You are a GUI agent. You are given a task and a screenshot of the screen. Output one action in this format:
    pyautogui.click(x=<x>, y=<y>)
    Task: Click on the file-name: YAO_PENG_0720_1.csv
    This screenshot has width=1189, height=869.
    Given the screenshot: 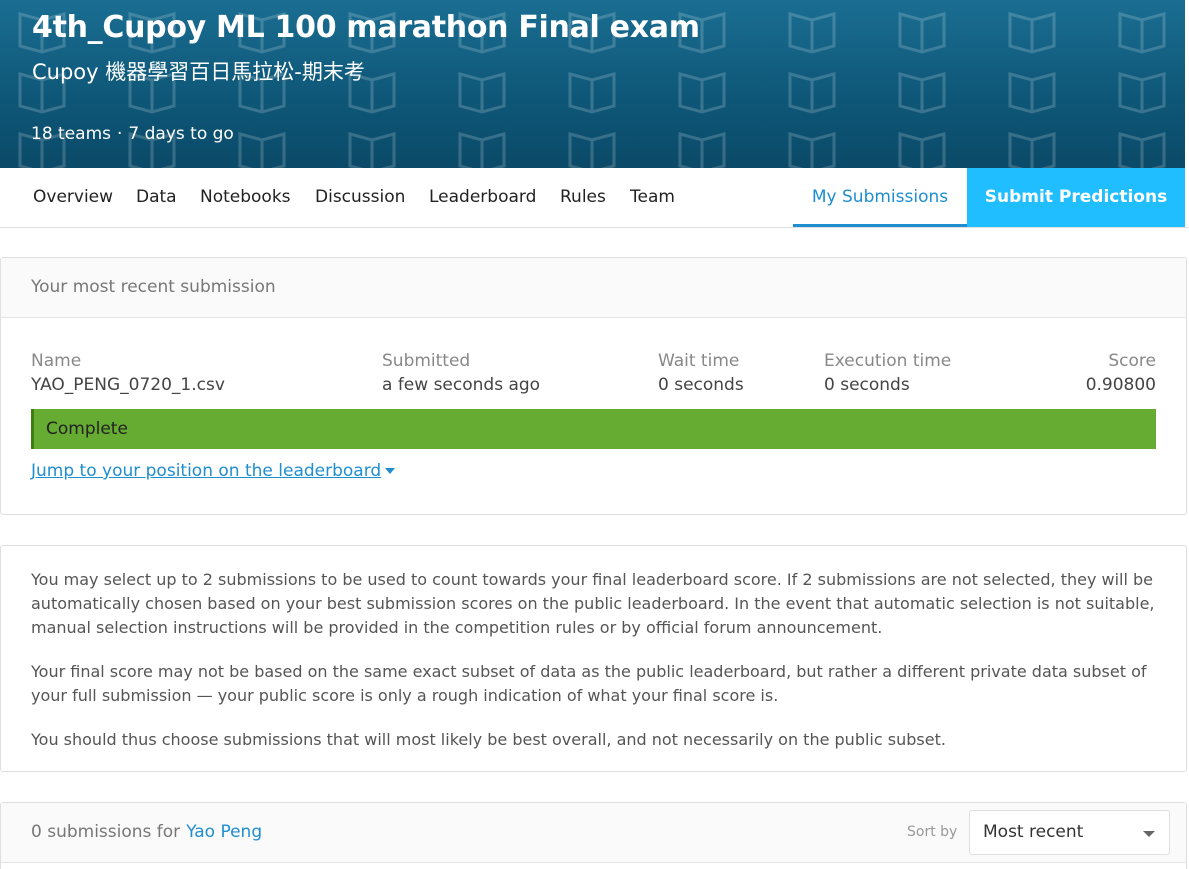 What is the action you would take?
    pyautogui.click(x=128, y=385)
    